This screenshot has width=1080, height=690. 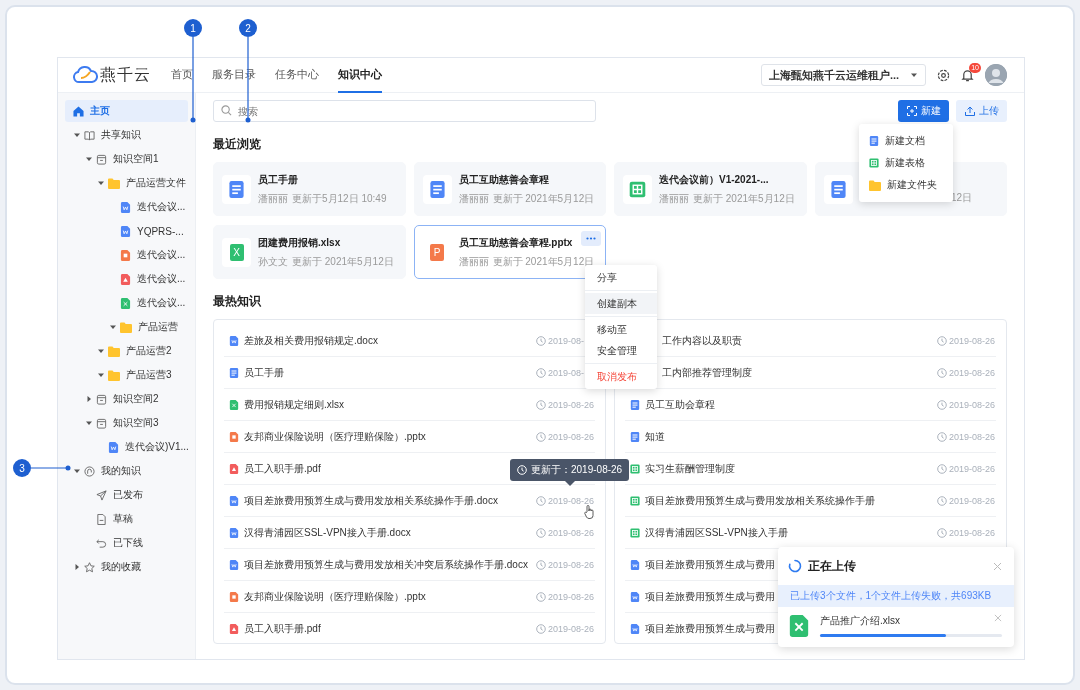 I want to click on nav-tab: 知识中心, so click(x=360, y=75).